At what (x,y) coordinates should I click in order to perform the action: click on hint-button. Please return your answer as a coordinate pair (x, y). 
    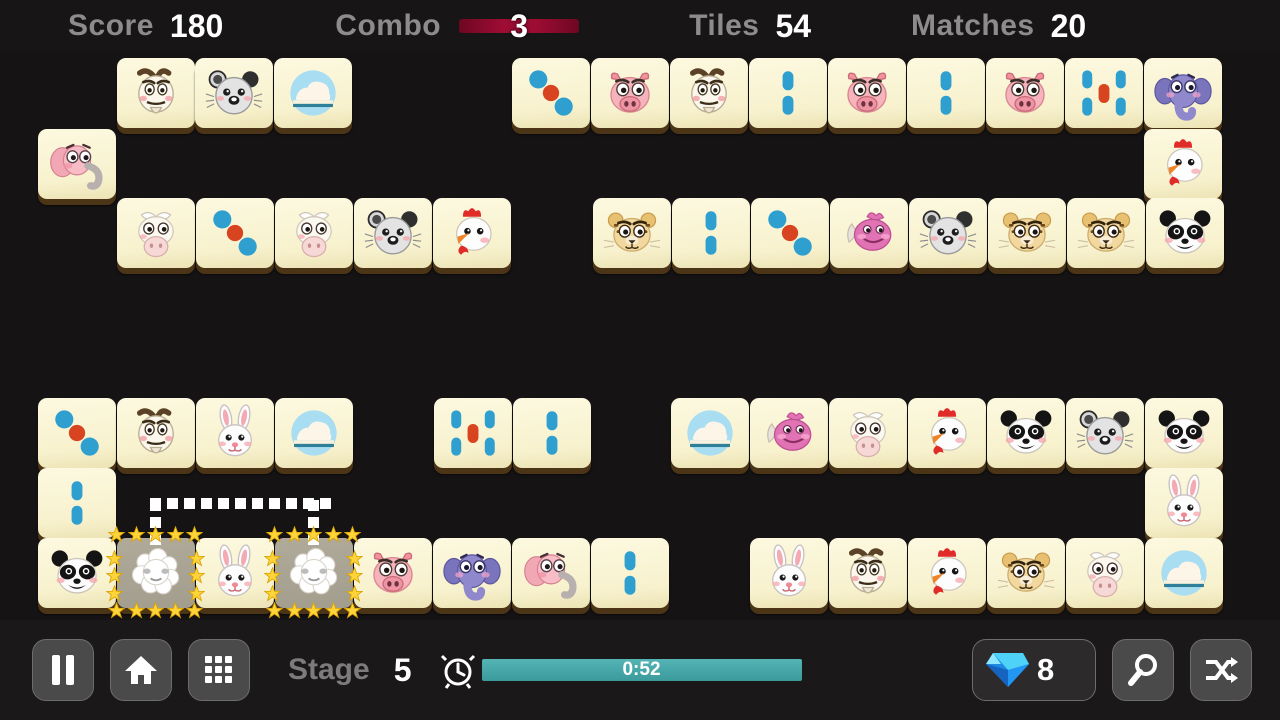
    Looking at the image, I should click on (1143, 670).